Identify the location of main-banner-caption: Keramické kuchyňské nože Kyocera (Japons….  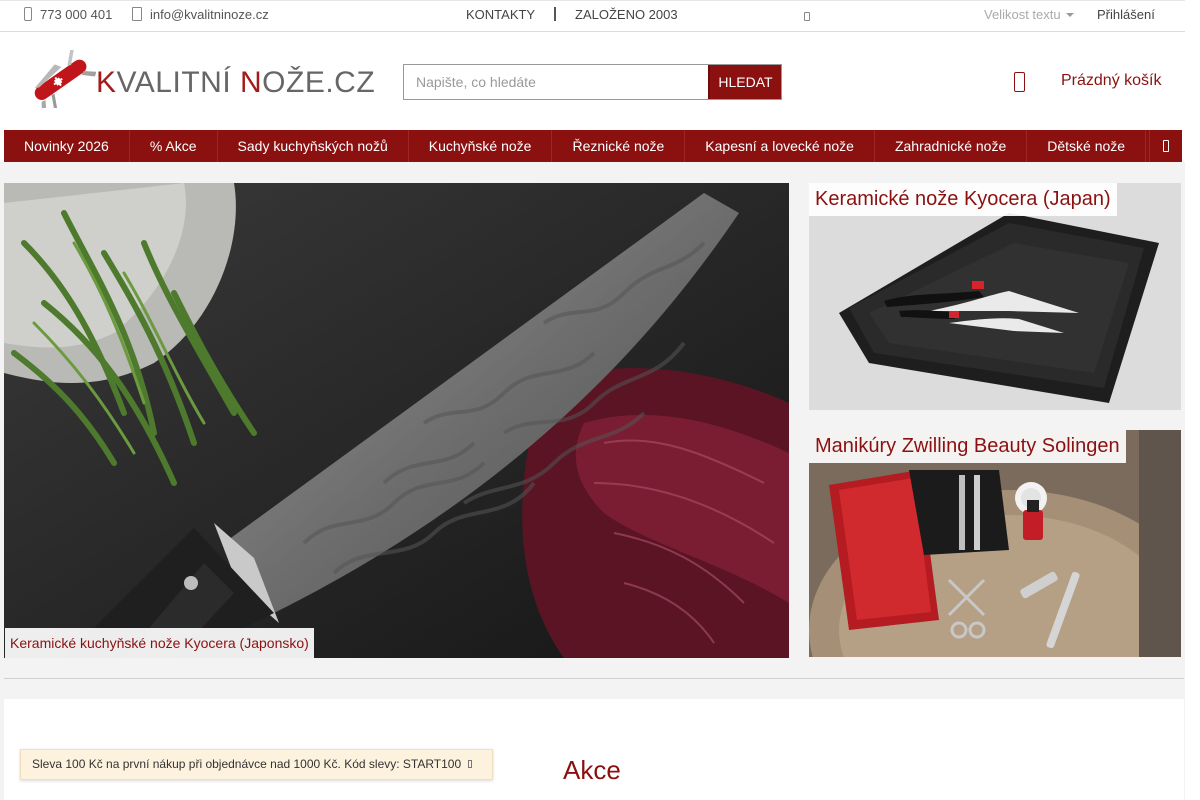
(159, 643).